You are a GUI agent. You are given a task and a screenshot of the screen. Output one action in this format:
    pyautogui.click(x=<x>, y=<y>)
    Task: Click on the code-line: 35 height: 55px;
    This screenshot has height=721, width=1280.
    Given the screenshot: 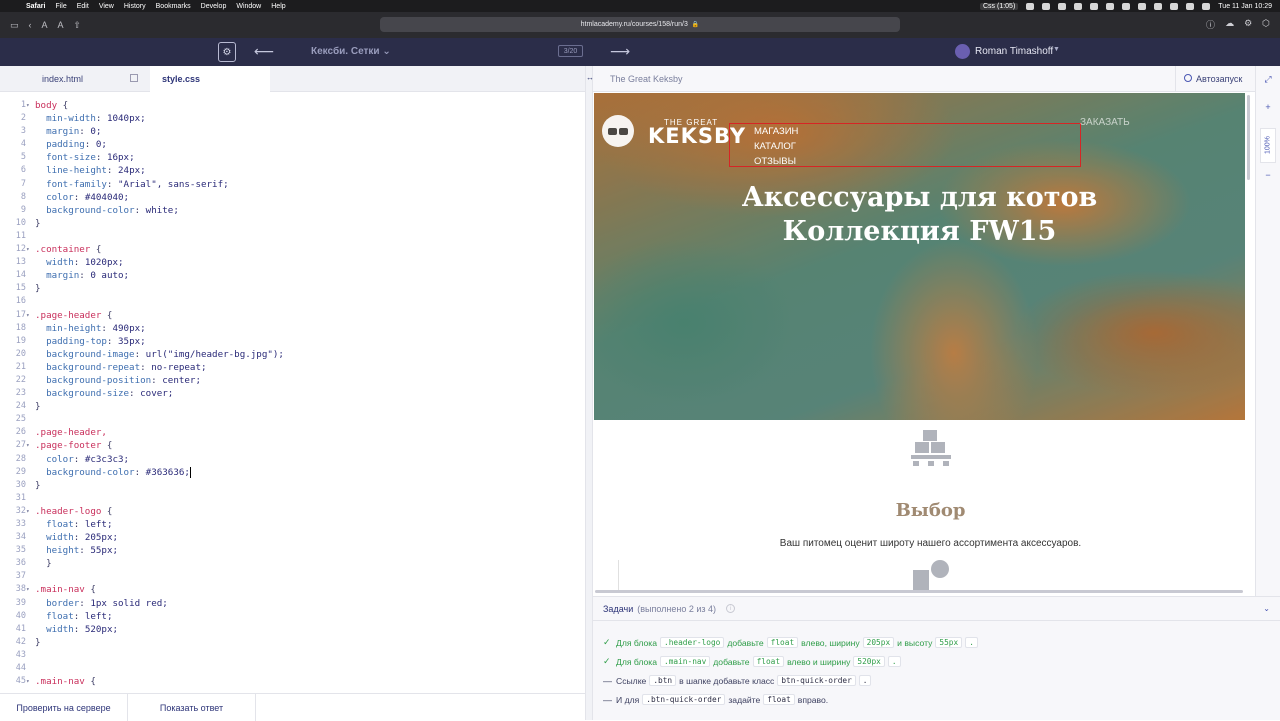 What is the action you would take?
    pyautogui.click(x=292, y=550)
    